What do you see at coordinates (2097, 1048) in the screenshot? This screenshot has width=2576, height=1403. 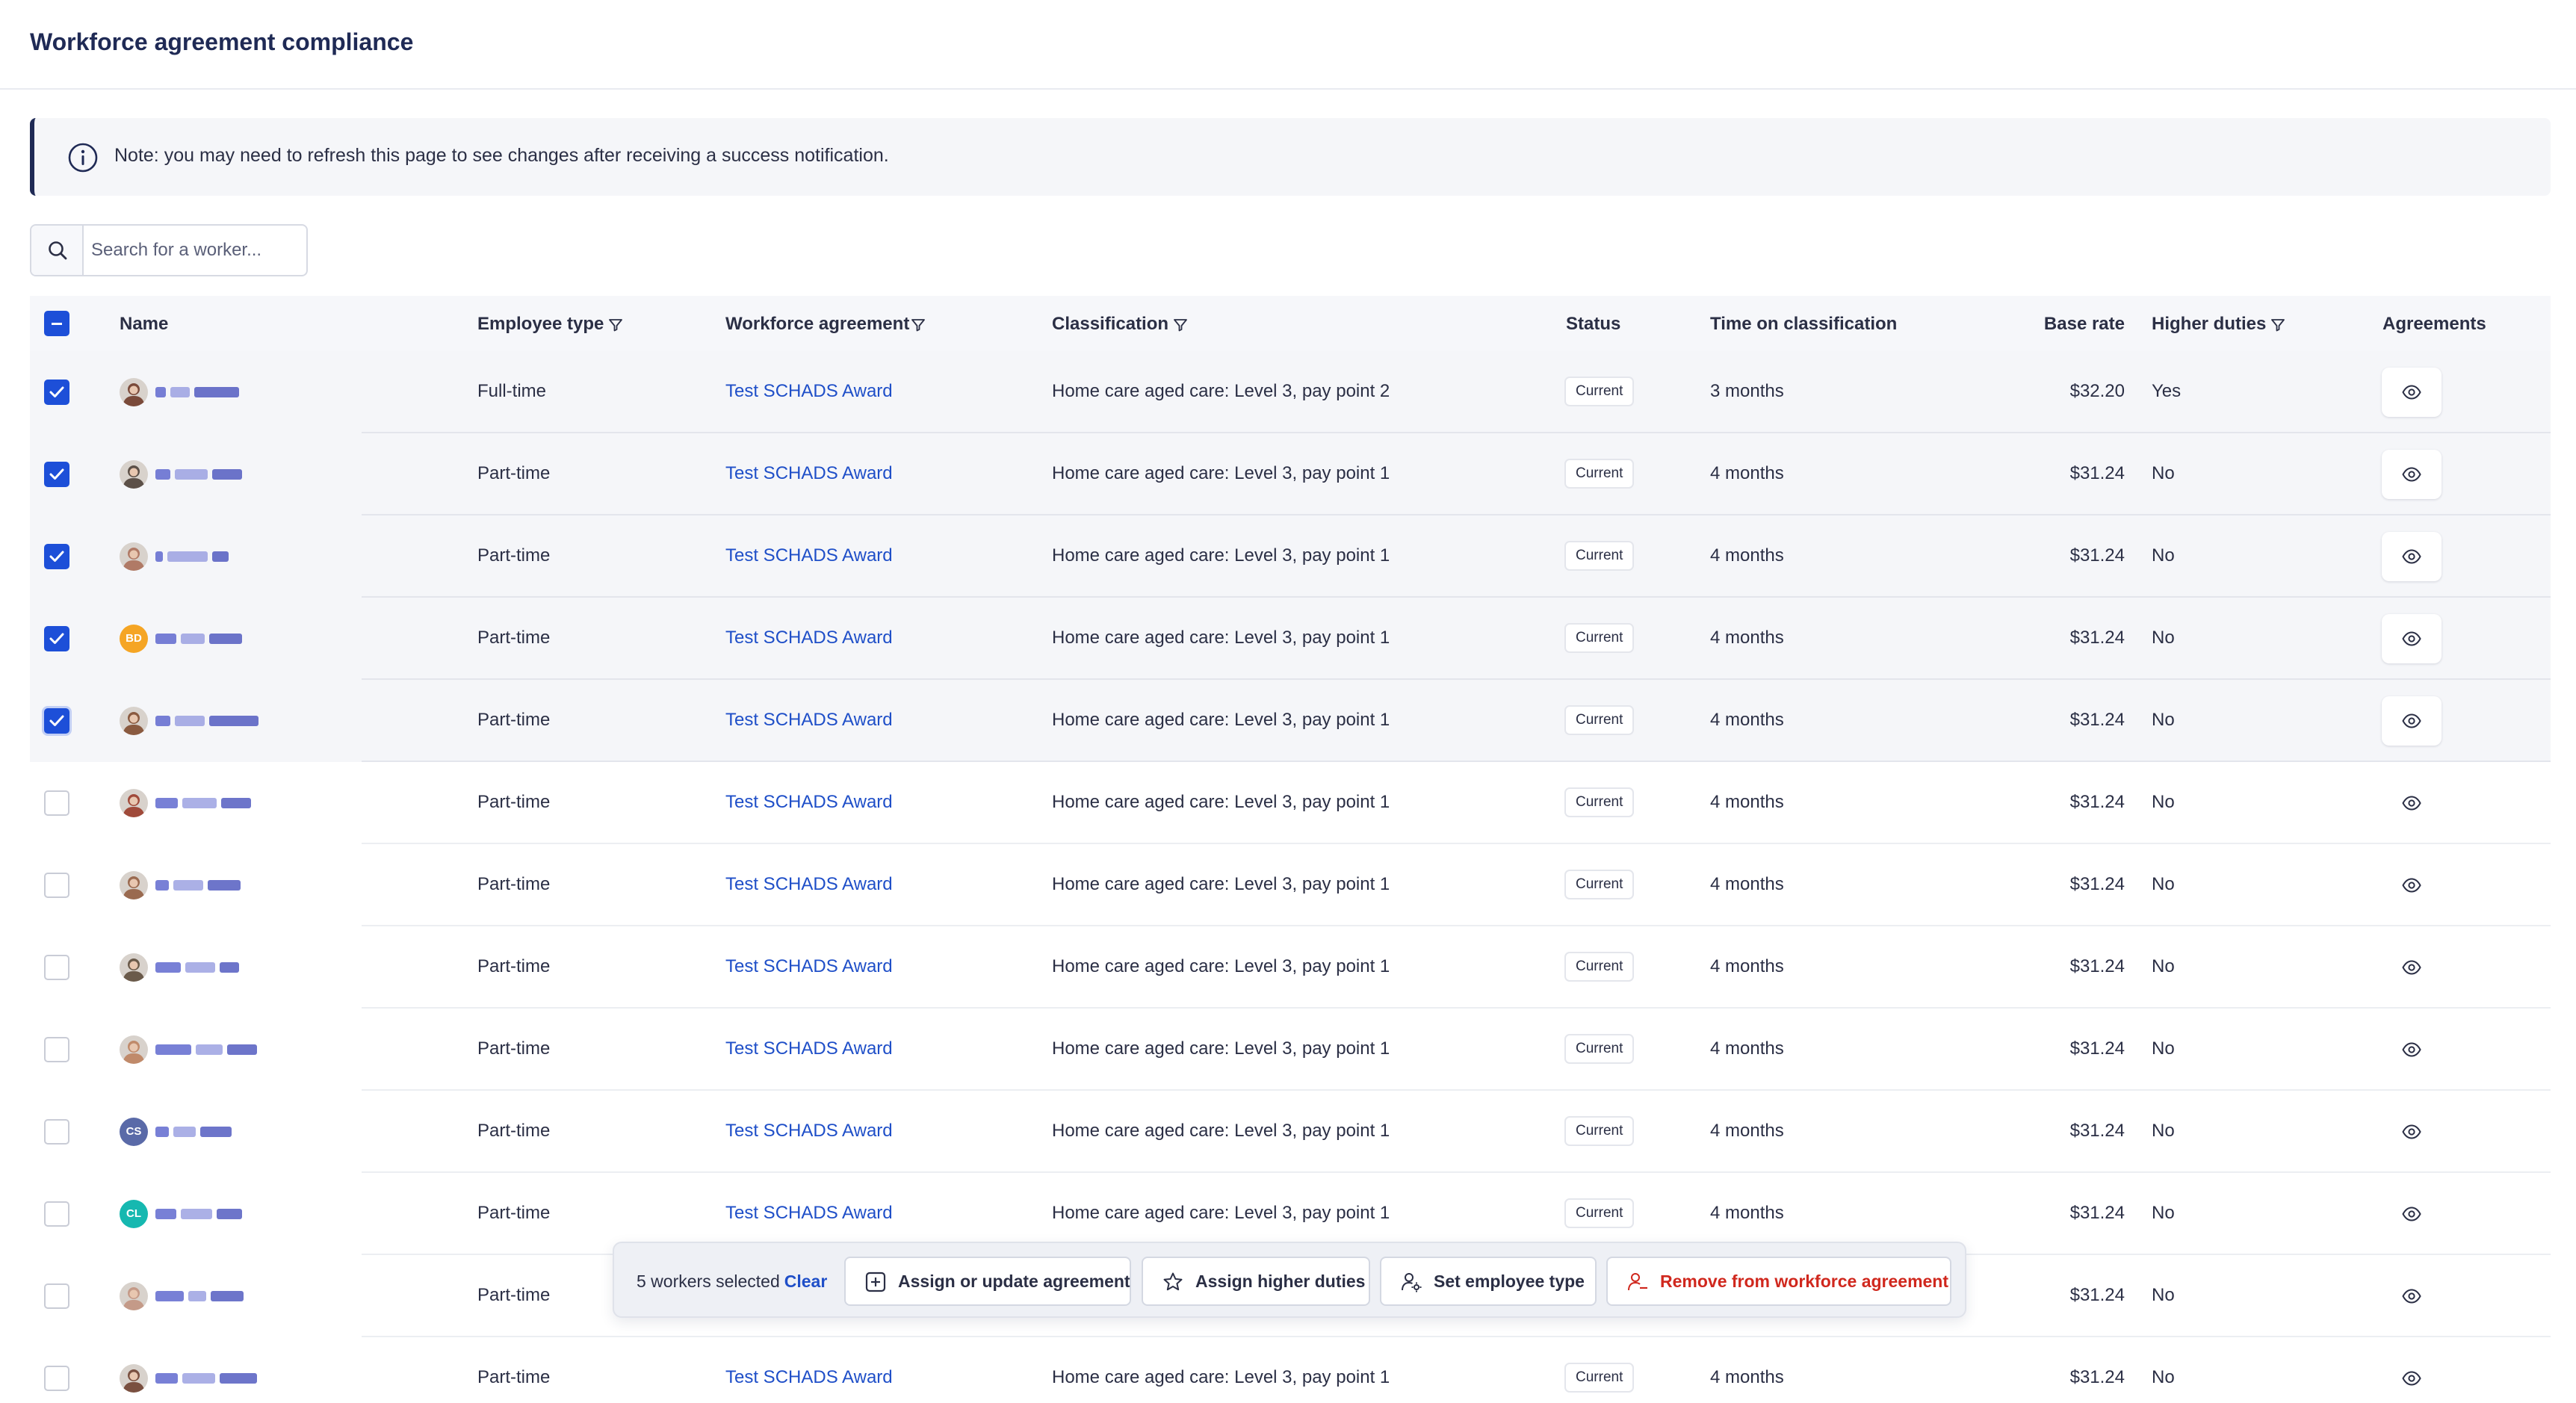 I see `base-rate: $31.24` at bounding box center [2097, 1048].